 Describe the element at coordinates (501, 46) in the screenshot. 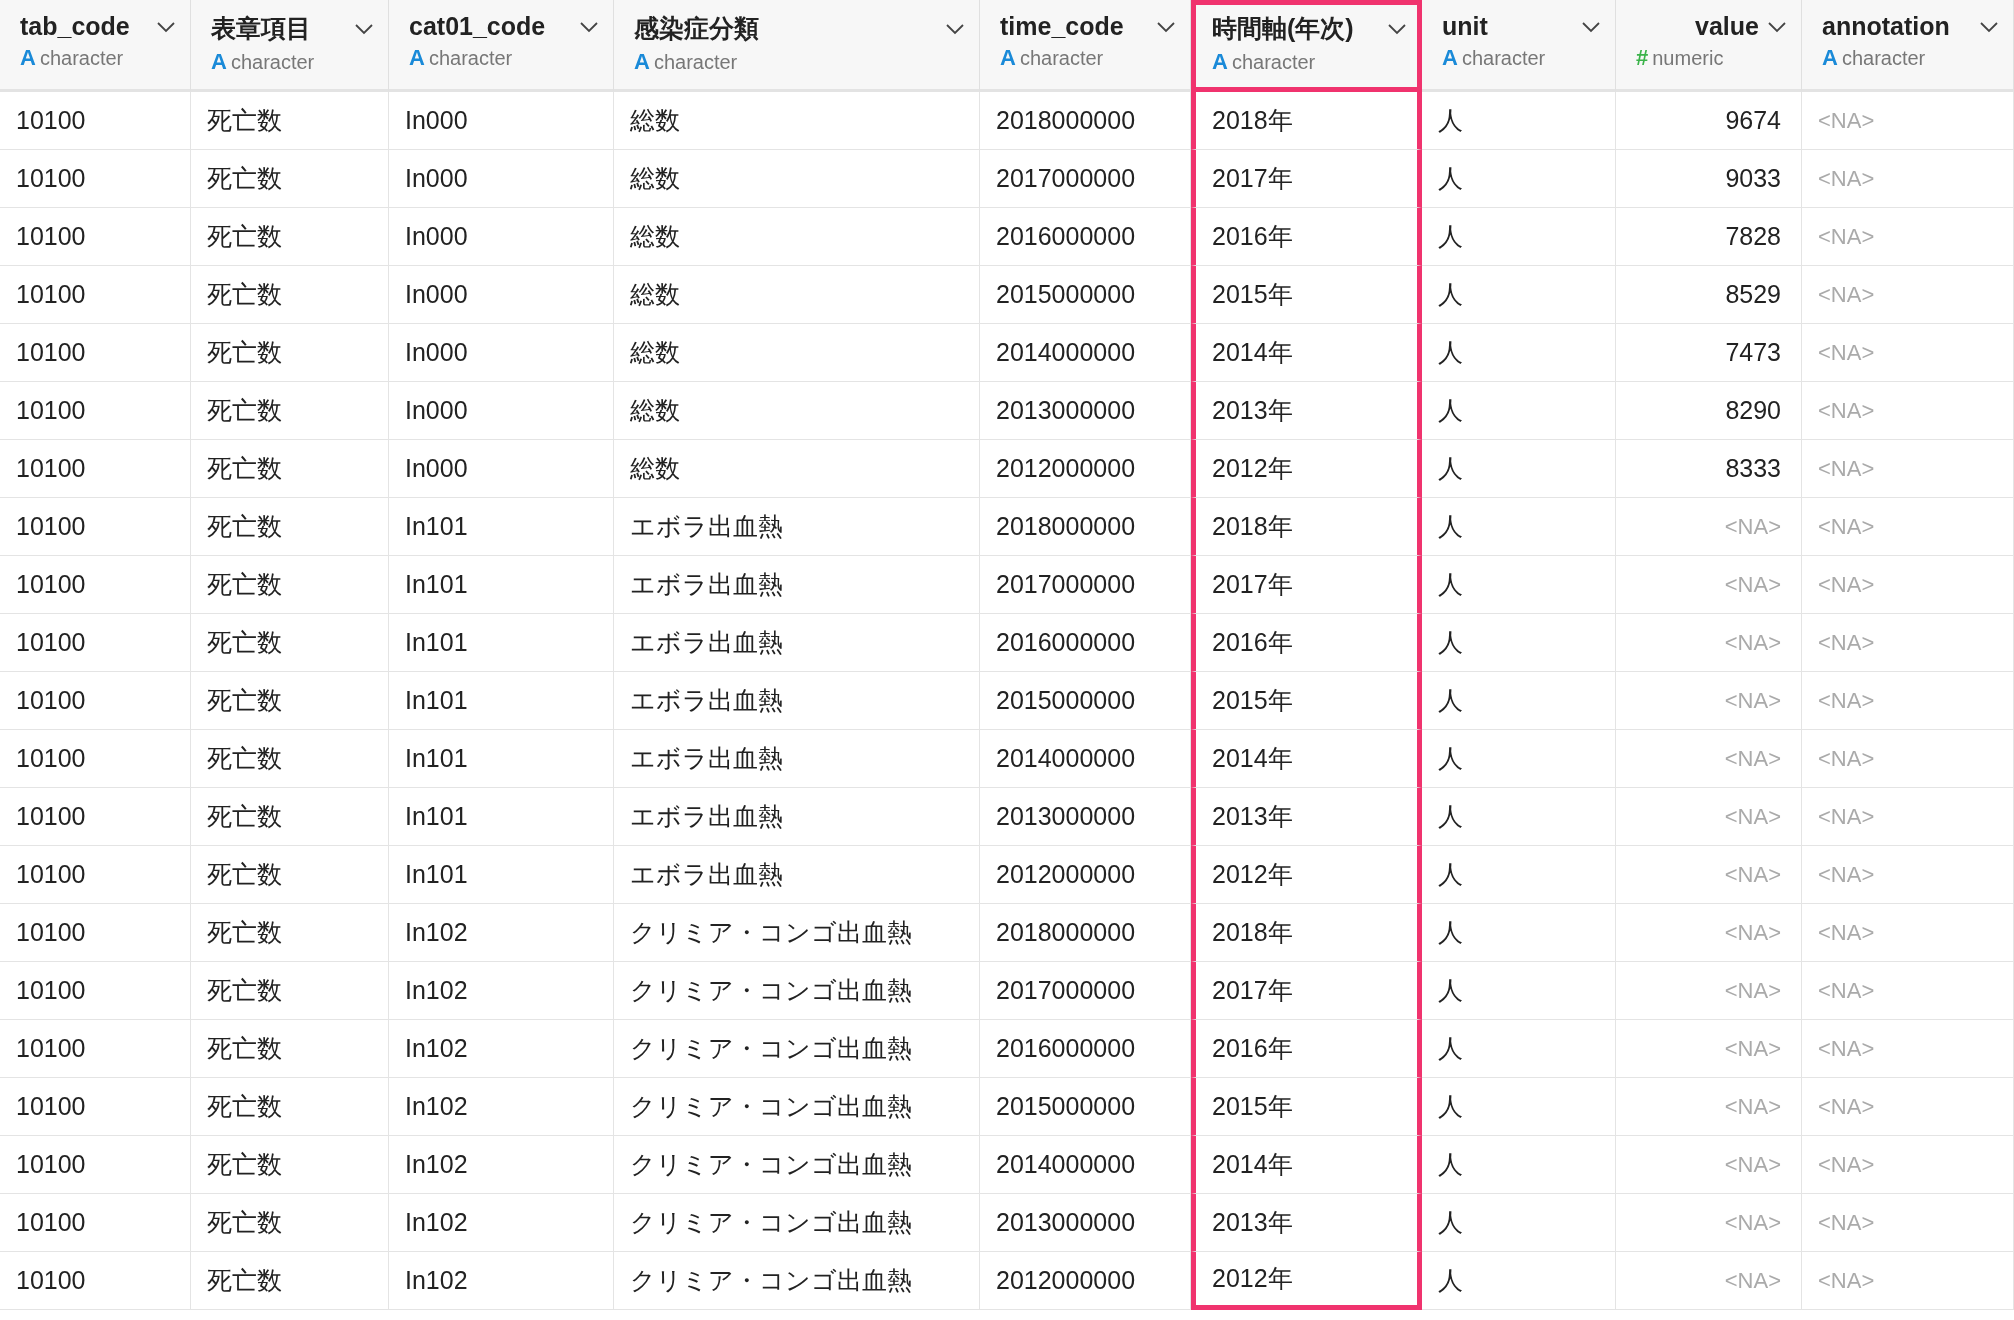

I see `column-header: cat01_code A character` at that location.